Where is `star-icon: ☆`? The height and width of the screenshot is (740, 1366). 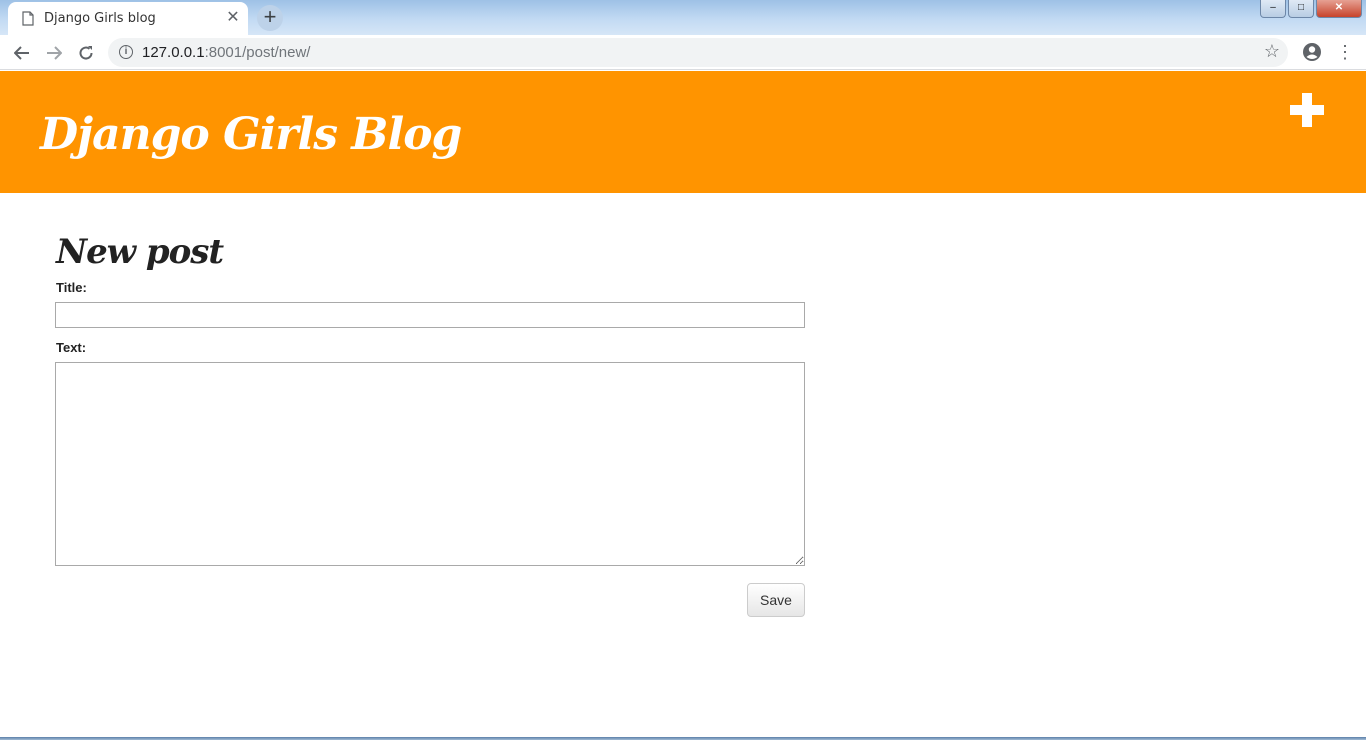 star-icon: ☆ is located at coordinates (1272, 51).